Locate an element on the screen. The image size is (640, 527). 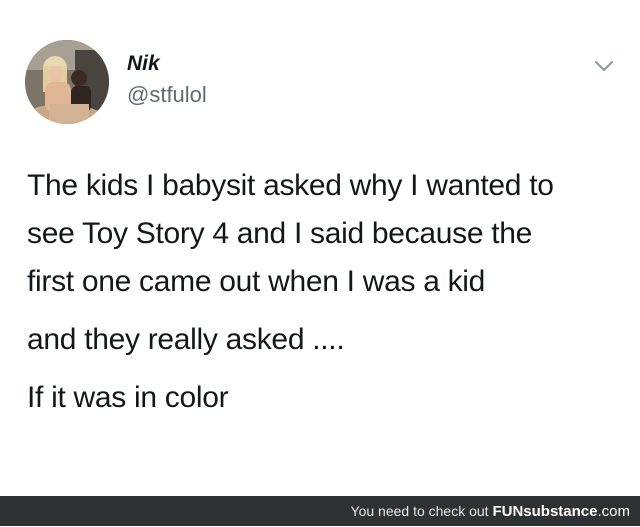
watermark-brand: FUNsubstance.com is located at coordinates (561, 511).